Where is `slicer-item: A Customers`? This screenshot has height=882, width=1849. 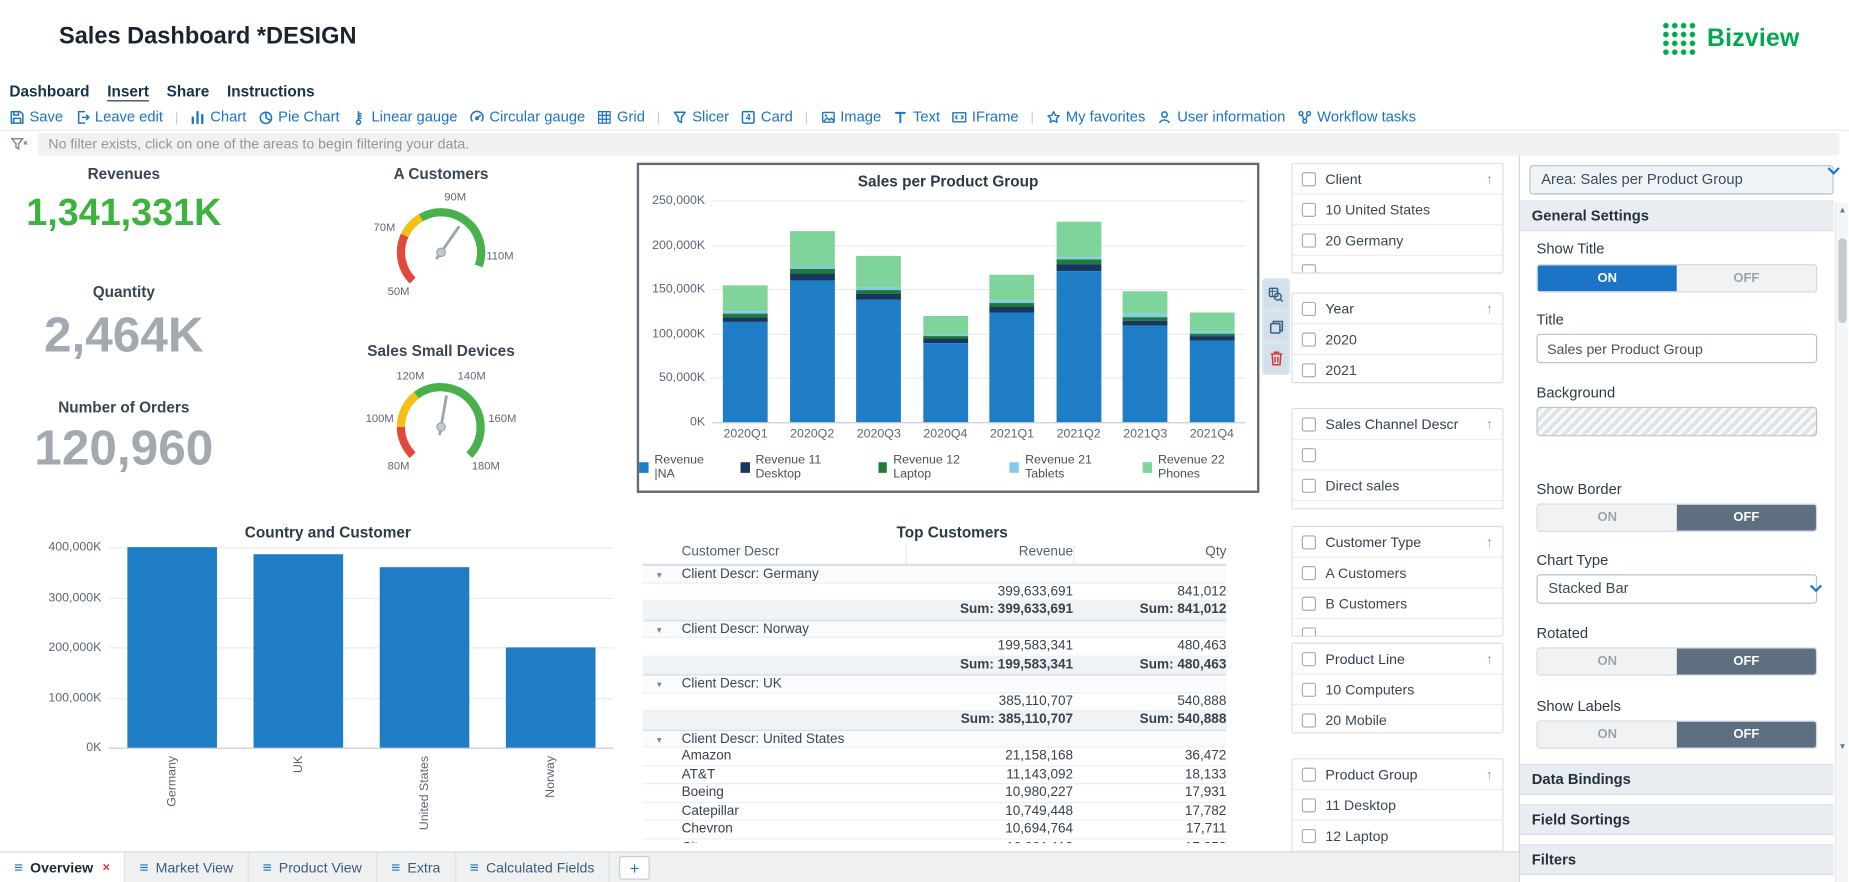 slicer-item: A Customers is located at coordinates (1397, 572).